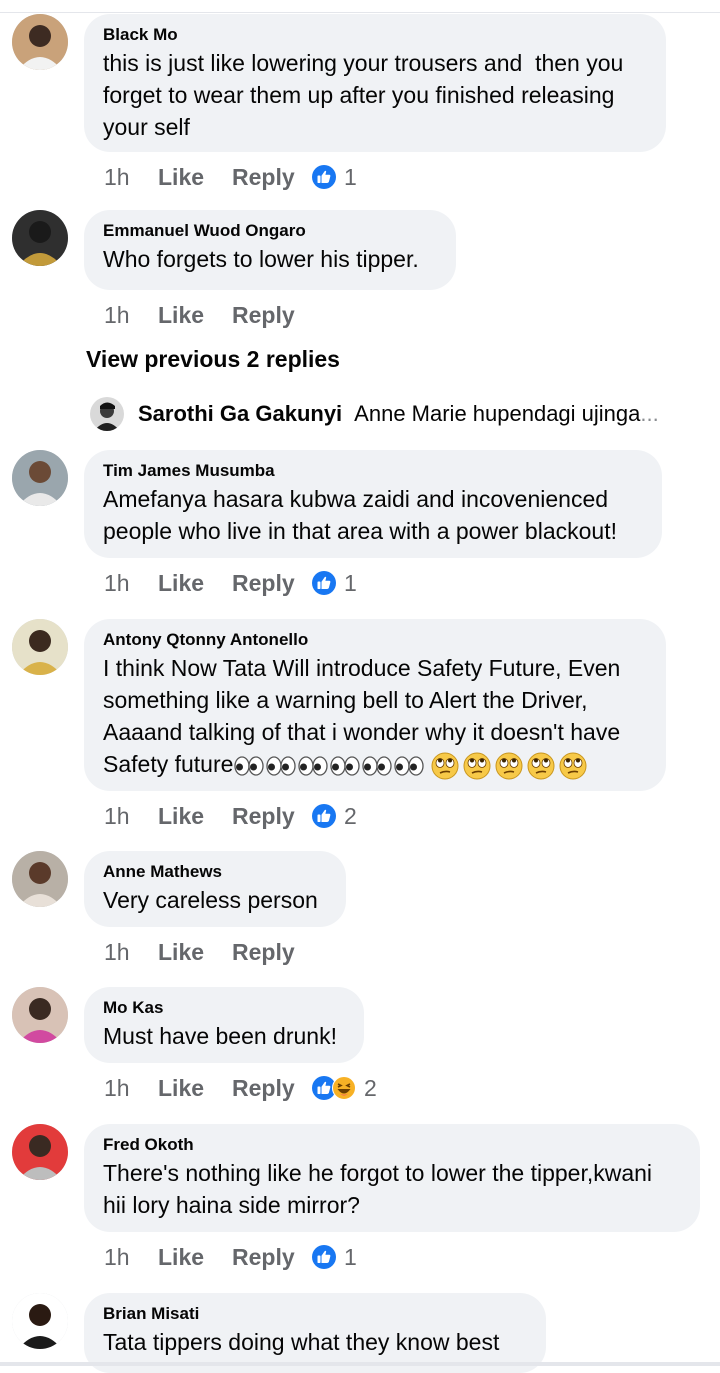 The image size is (720, 1373). What do you see at coordinates (223, 1008) in the screenshot?
I see `comment-author: Mo Kas` at bounding box center [223, 1008].